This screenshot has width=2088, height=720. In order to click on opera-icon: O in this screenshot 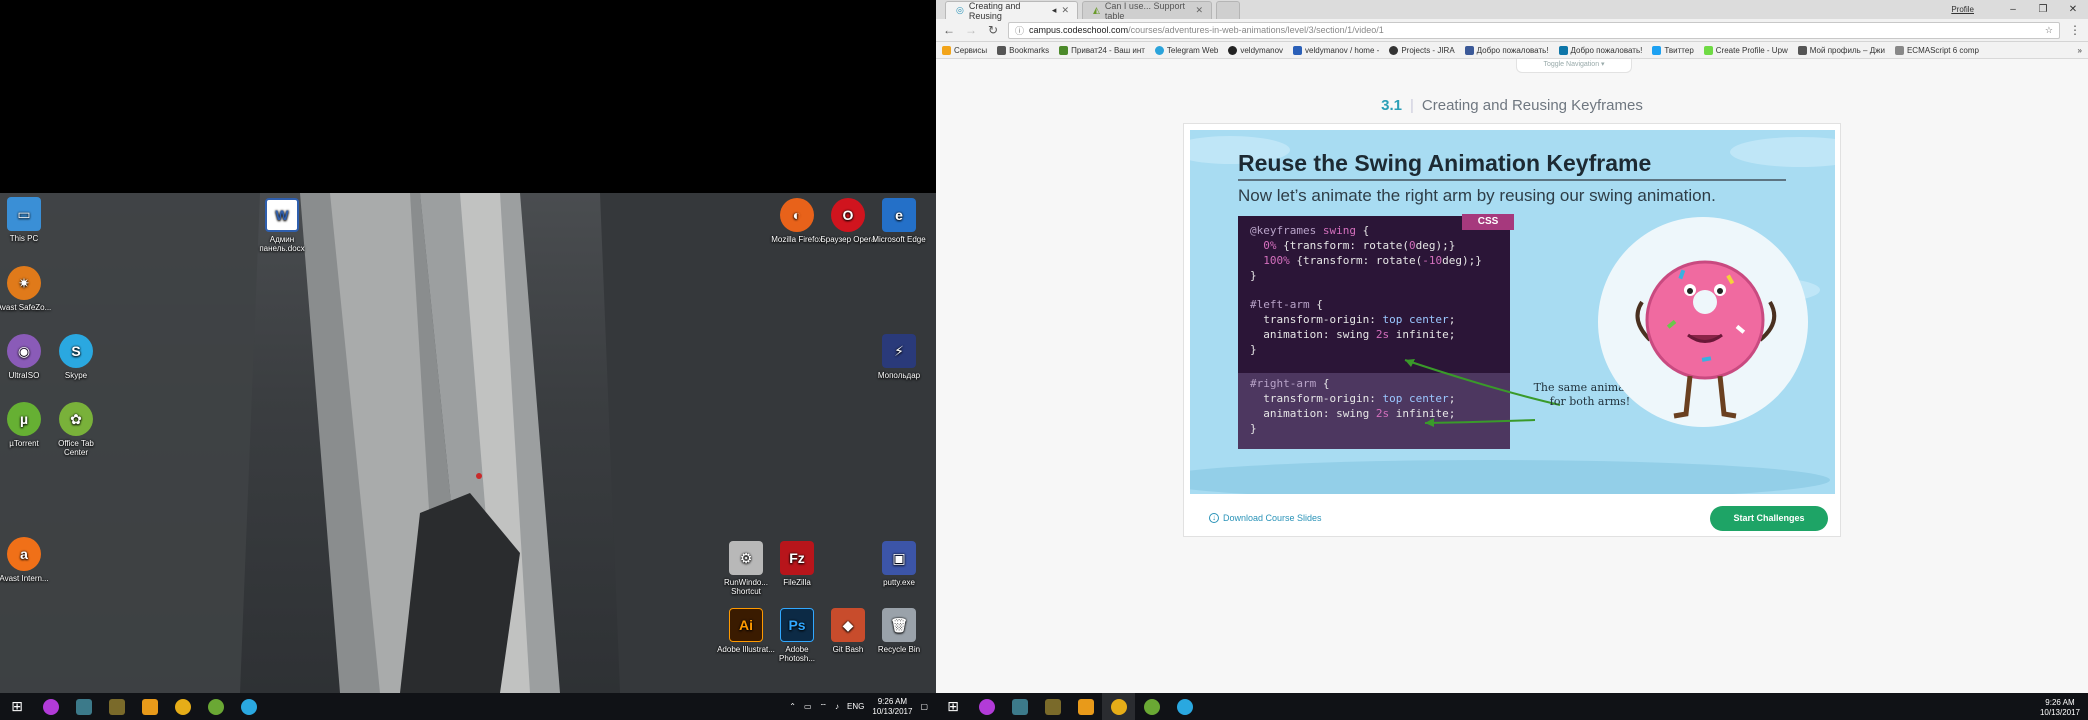, I will do `click(848, 215)`.